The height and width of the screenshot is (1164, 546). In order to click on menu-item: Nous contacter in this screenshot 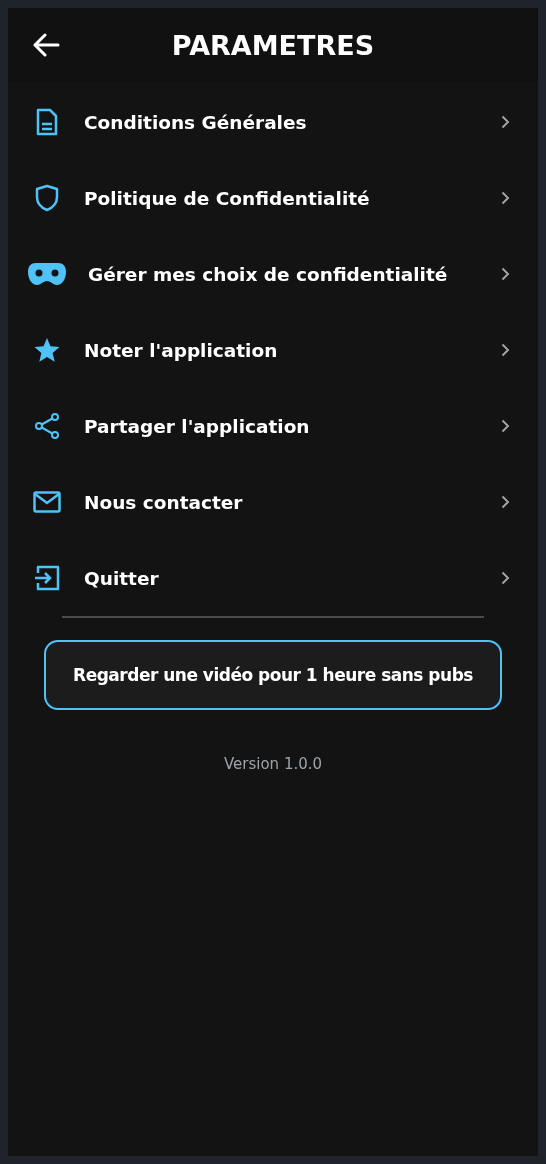, I will do `click(273, 502)`.